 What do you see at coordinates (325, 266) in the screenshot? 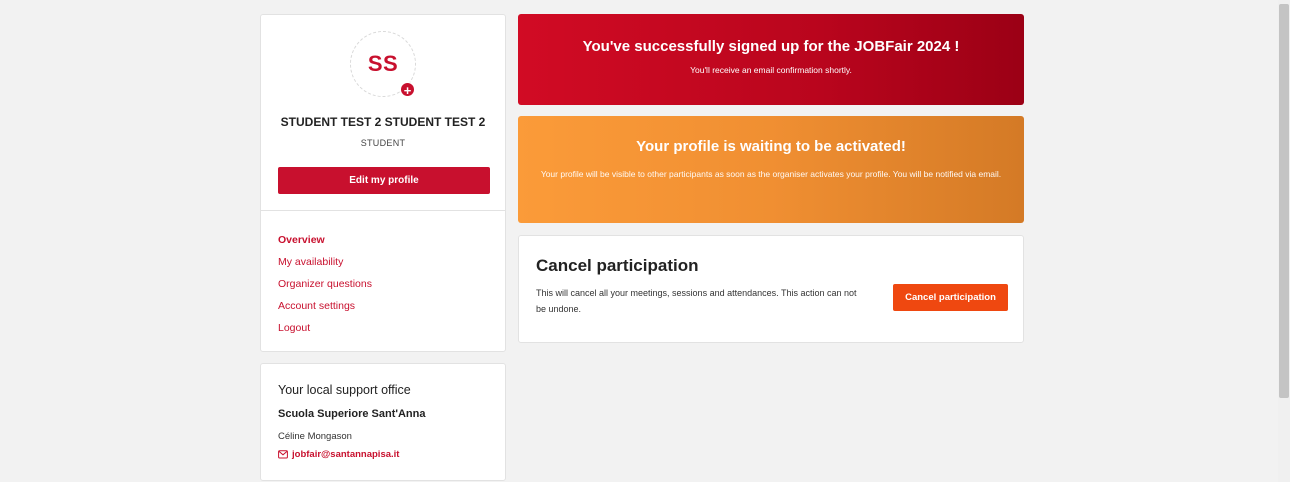
I see `nav-item-my-availability: My availability` at bounding box center [325, 266].